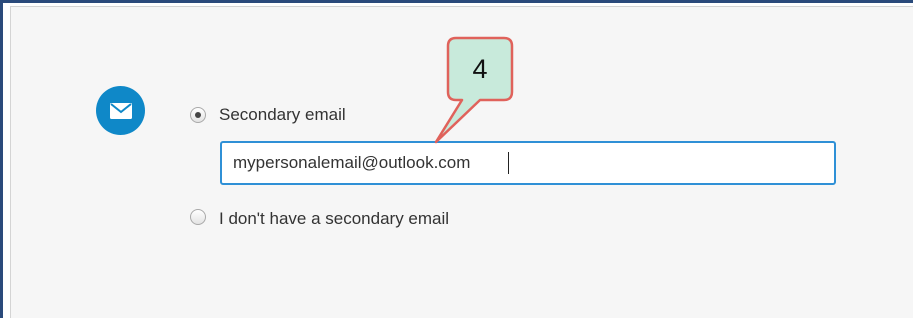 This screenshot has width=913, height=318. I want to click on no-secondary-email-radio, so click(198, 217).